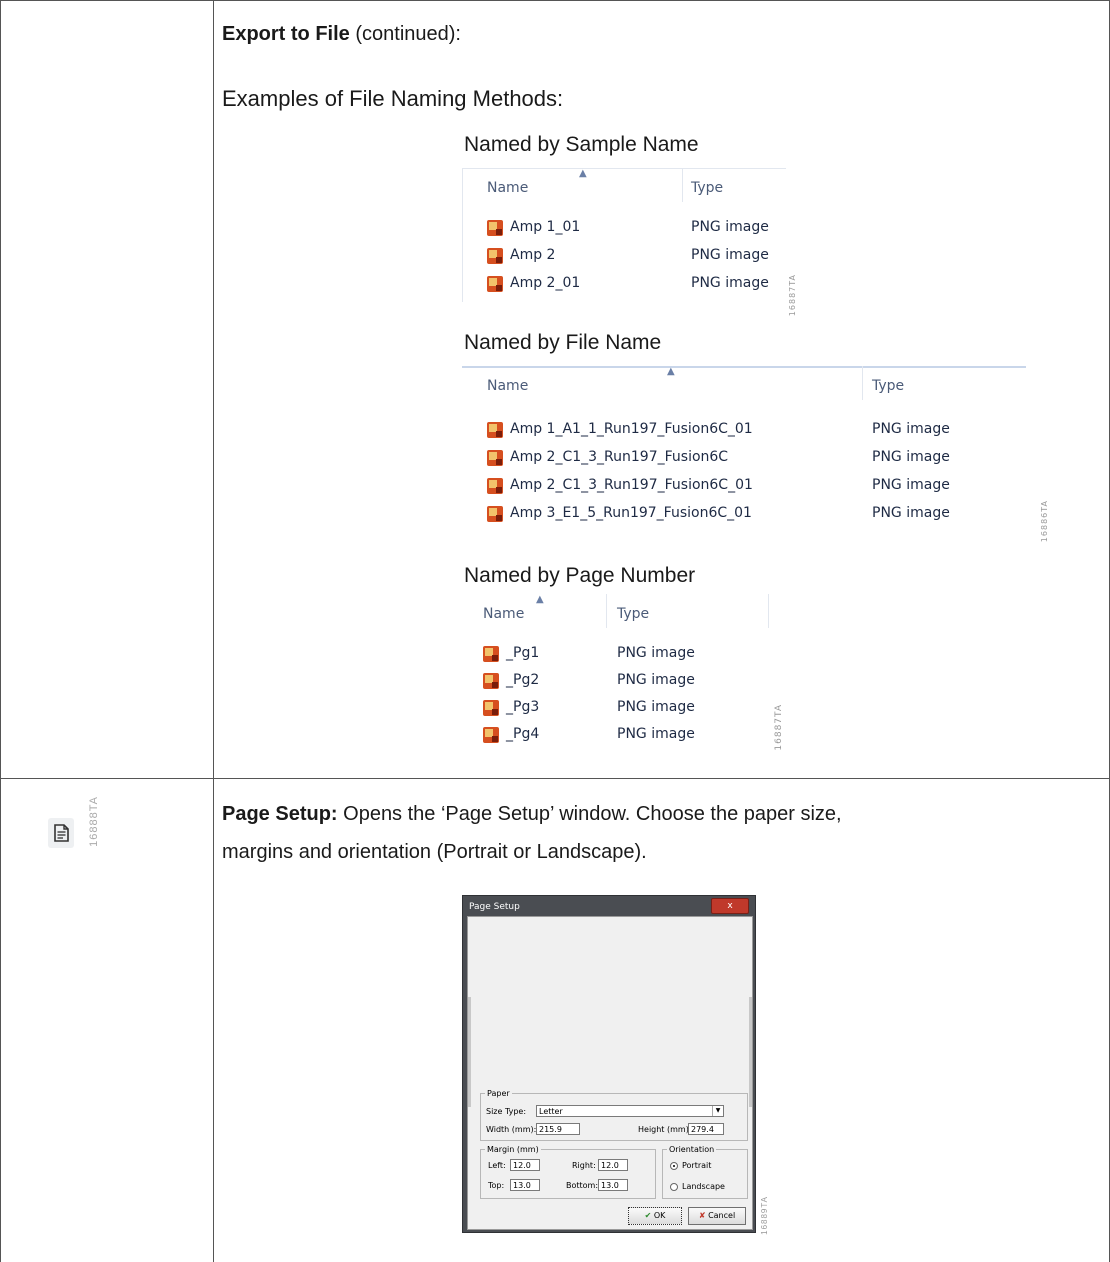 The width and height of the screenshot is (1110, 1262). Describe the element at coordinates (665, 1129) in the screenshot. I see `height-label: Height (mm):` at that location.